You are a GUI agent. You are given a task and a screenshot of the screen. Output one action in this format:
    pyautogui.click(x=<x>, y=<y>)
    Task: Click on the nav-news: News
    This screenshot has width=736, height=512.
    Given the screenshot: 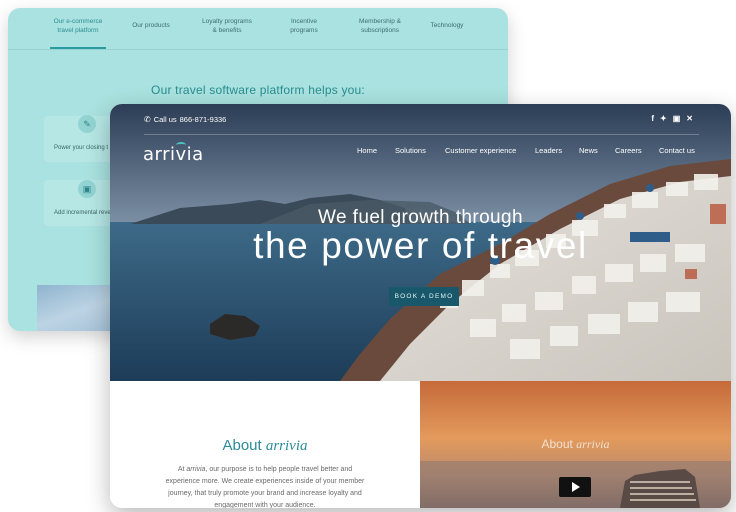 What is the action you would take?
    pyautogui.click(x=588, y=150)
    